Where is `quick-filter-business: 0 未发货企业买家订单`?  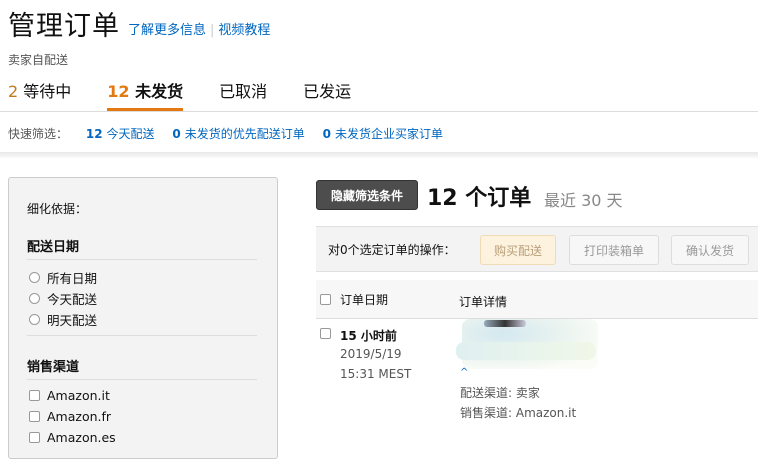 quick-filter-business: 0 未发货企业买家订单 is located at coordinates (383, 134).